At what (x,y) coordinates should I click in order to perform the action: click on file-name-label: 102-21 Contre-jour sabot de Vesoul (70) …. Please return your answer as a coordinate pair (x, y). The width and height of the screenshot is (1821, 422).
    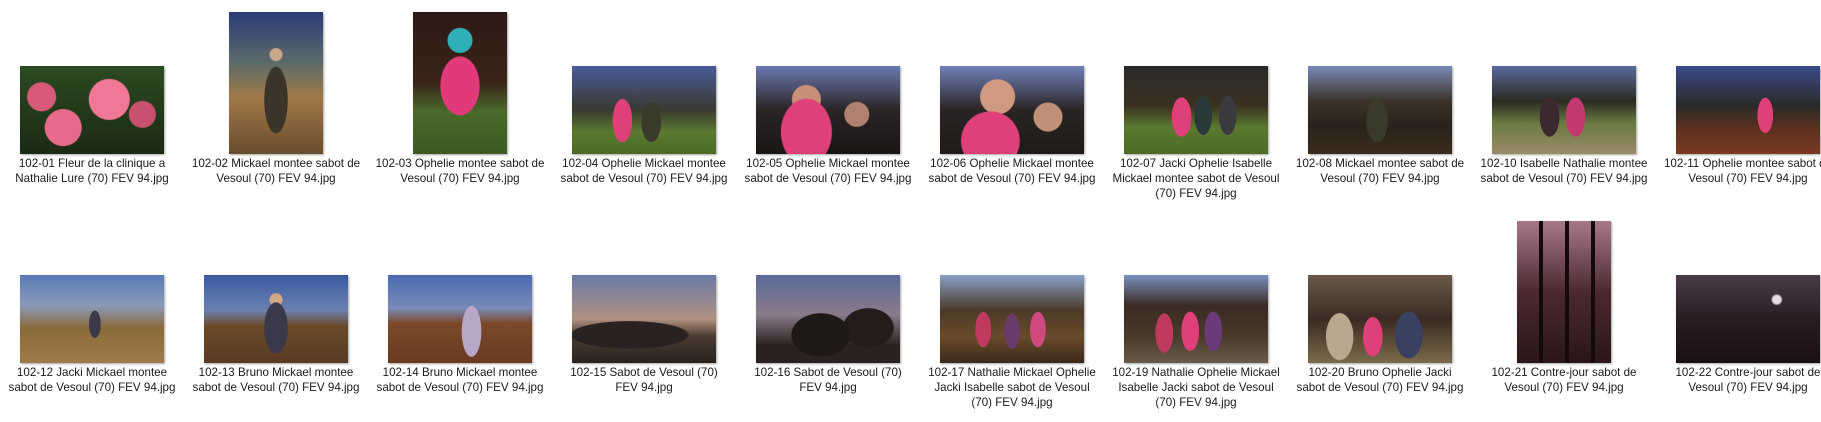
    Looking at the image, I should click on (1564, 380).